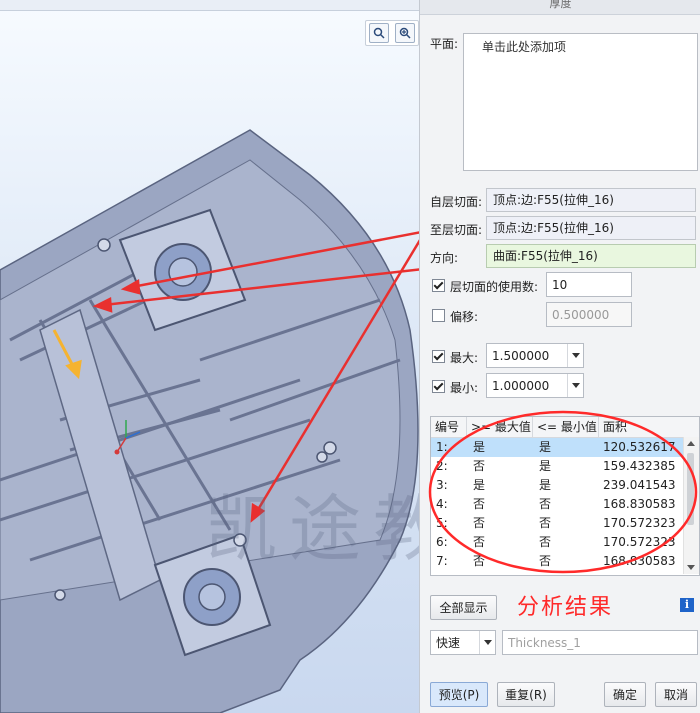 Image resolution: width=700 pixels, height=713 pixels. Describe the element at coordinates (557, 485) in the screenshot. I see `table-row: 3: 是 是 239.041543` at that location.